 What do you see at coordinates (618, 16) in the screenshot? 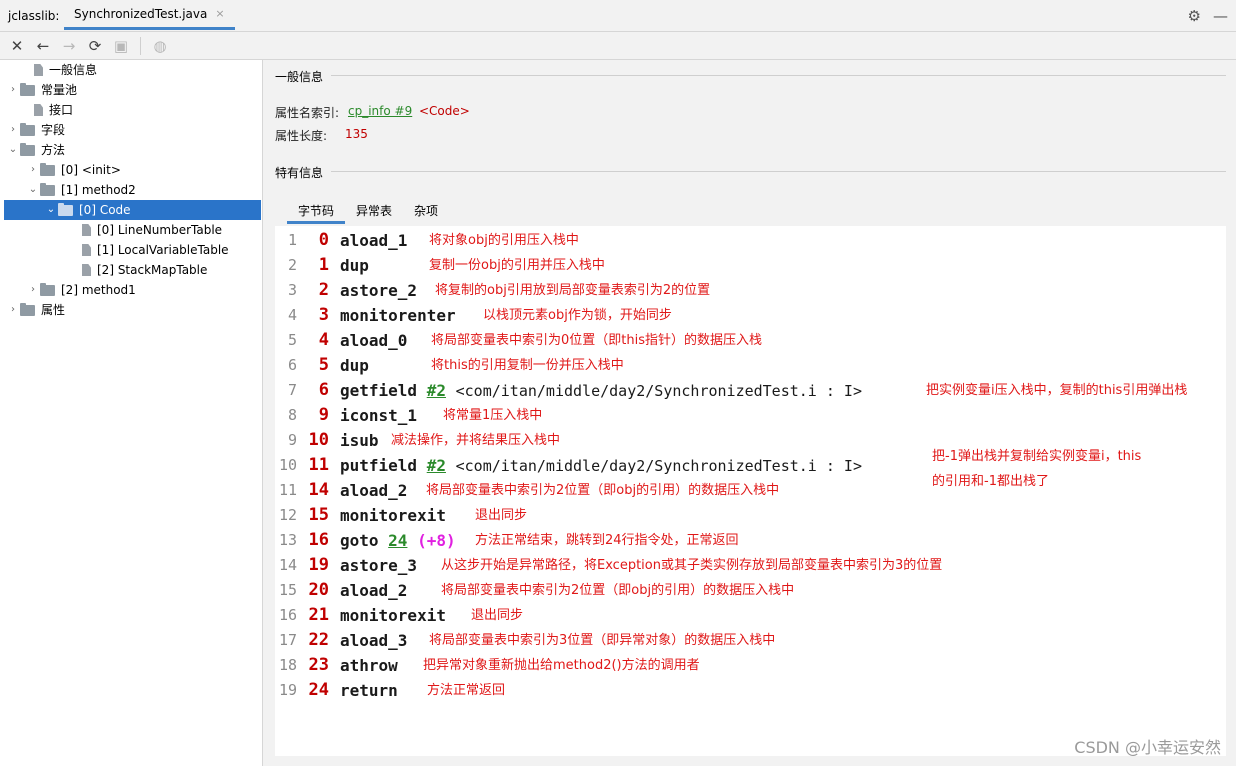
I see `title-bar: jclasslib: SynchronizedTest.java × ⚙ —` at bounding box center [618, 16].